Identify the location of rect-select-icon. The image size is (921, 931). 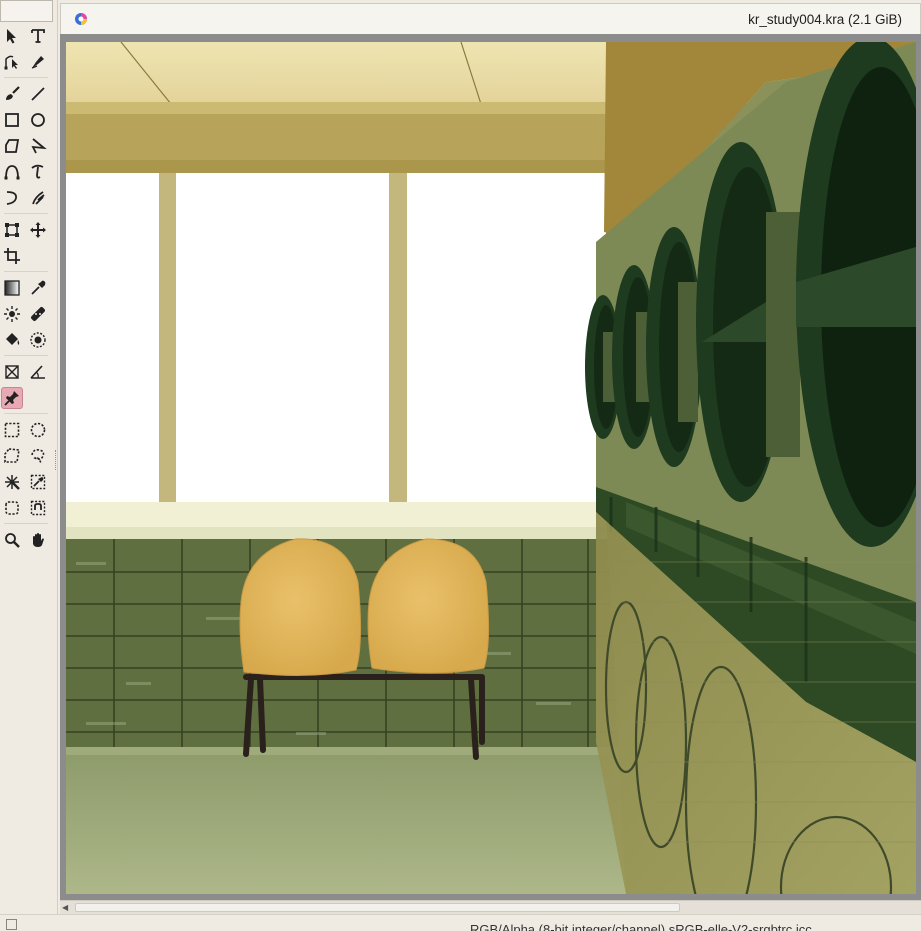
(12, 430).